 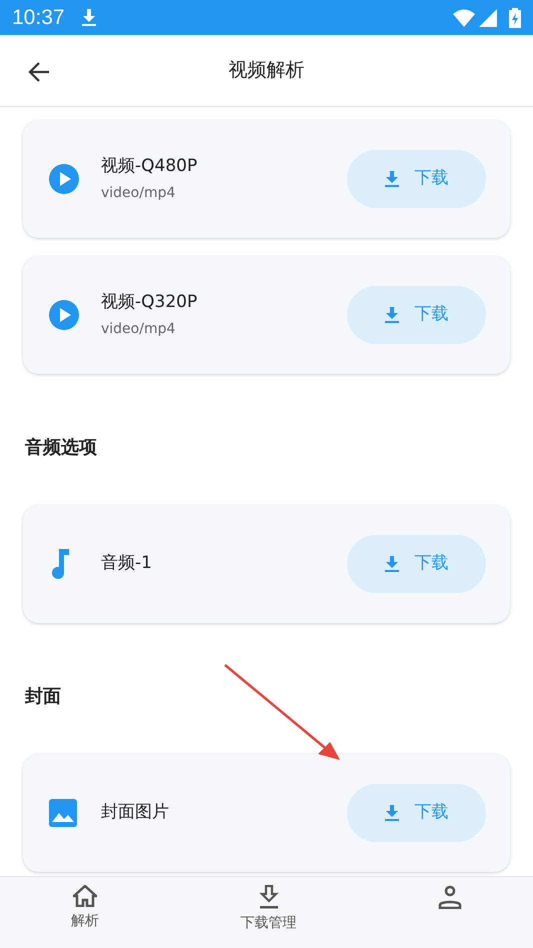 What do you see at coordinates (149, 302) in the screenshot?
I see `option-title: 视频-Q320P` at bounding box center [149, 302].